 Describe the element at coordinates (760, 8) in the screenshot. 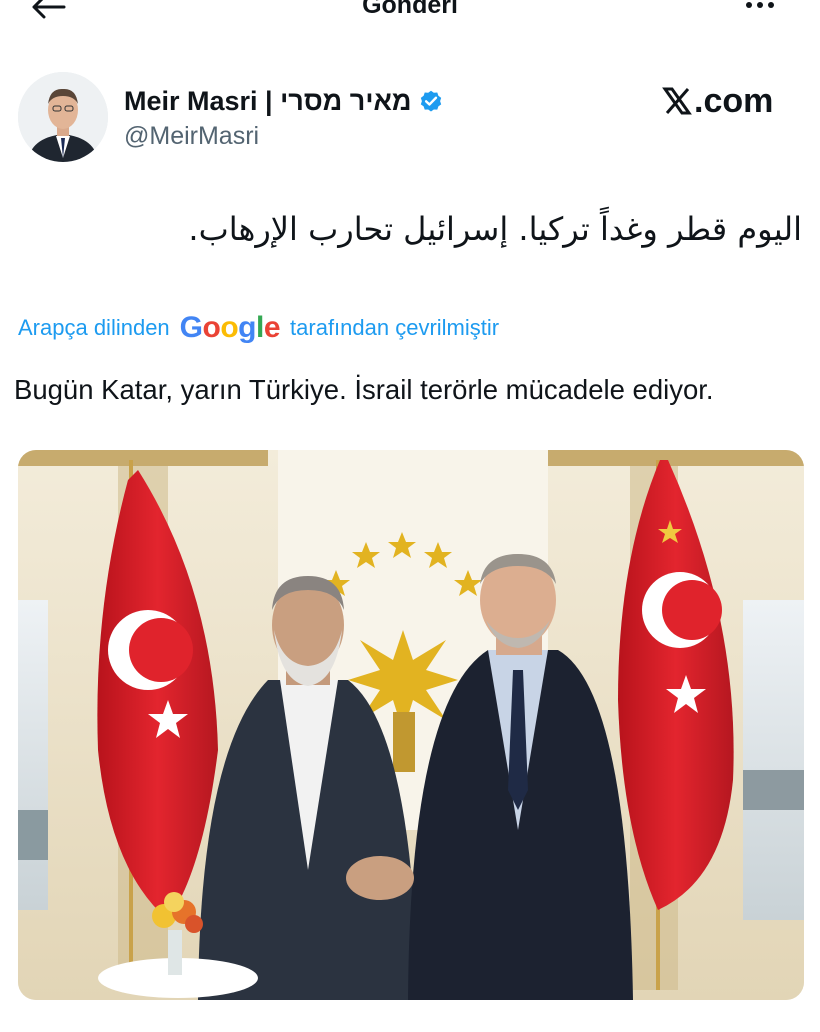

I see `more-options-button` at that location.